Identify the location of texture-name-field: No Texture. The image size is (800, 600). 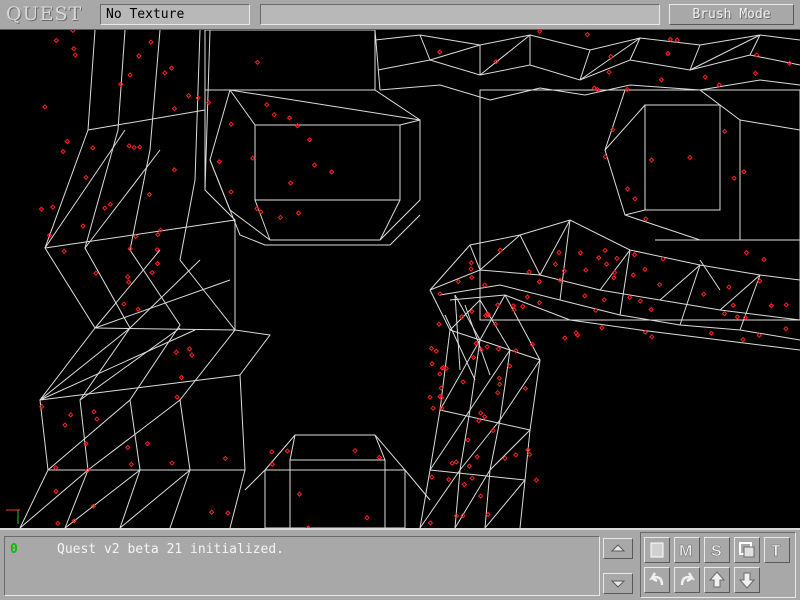
(175, 14).